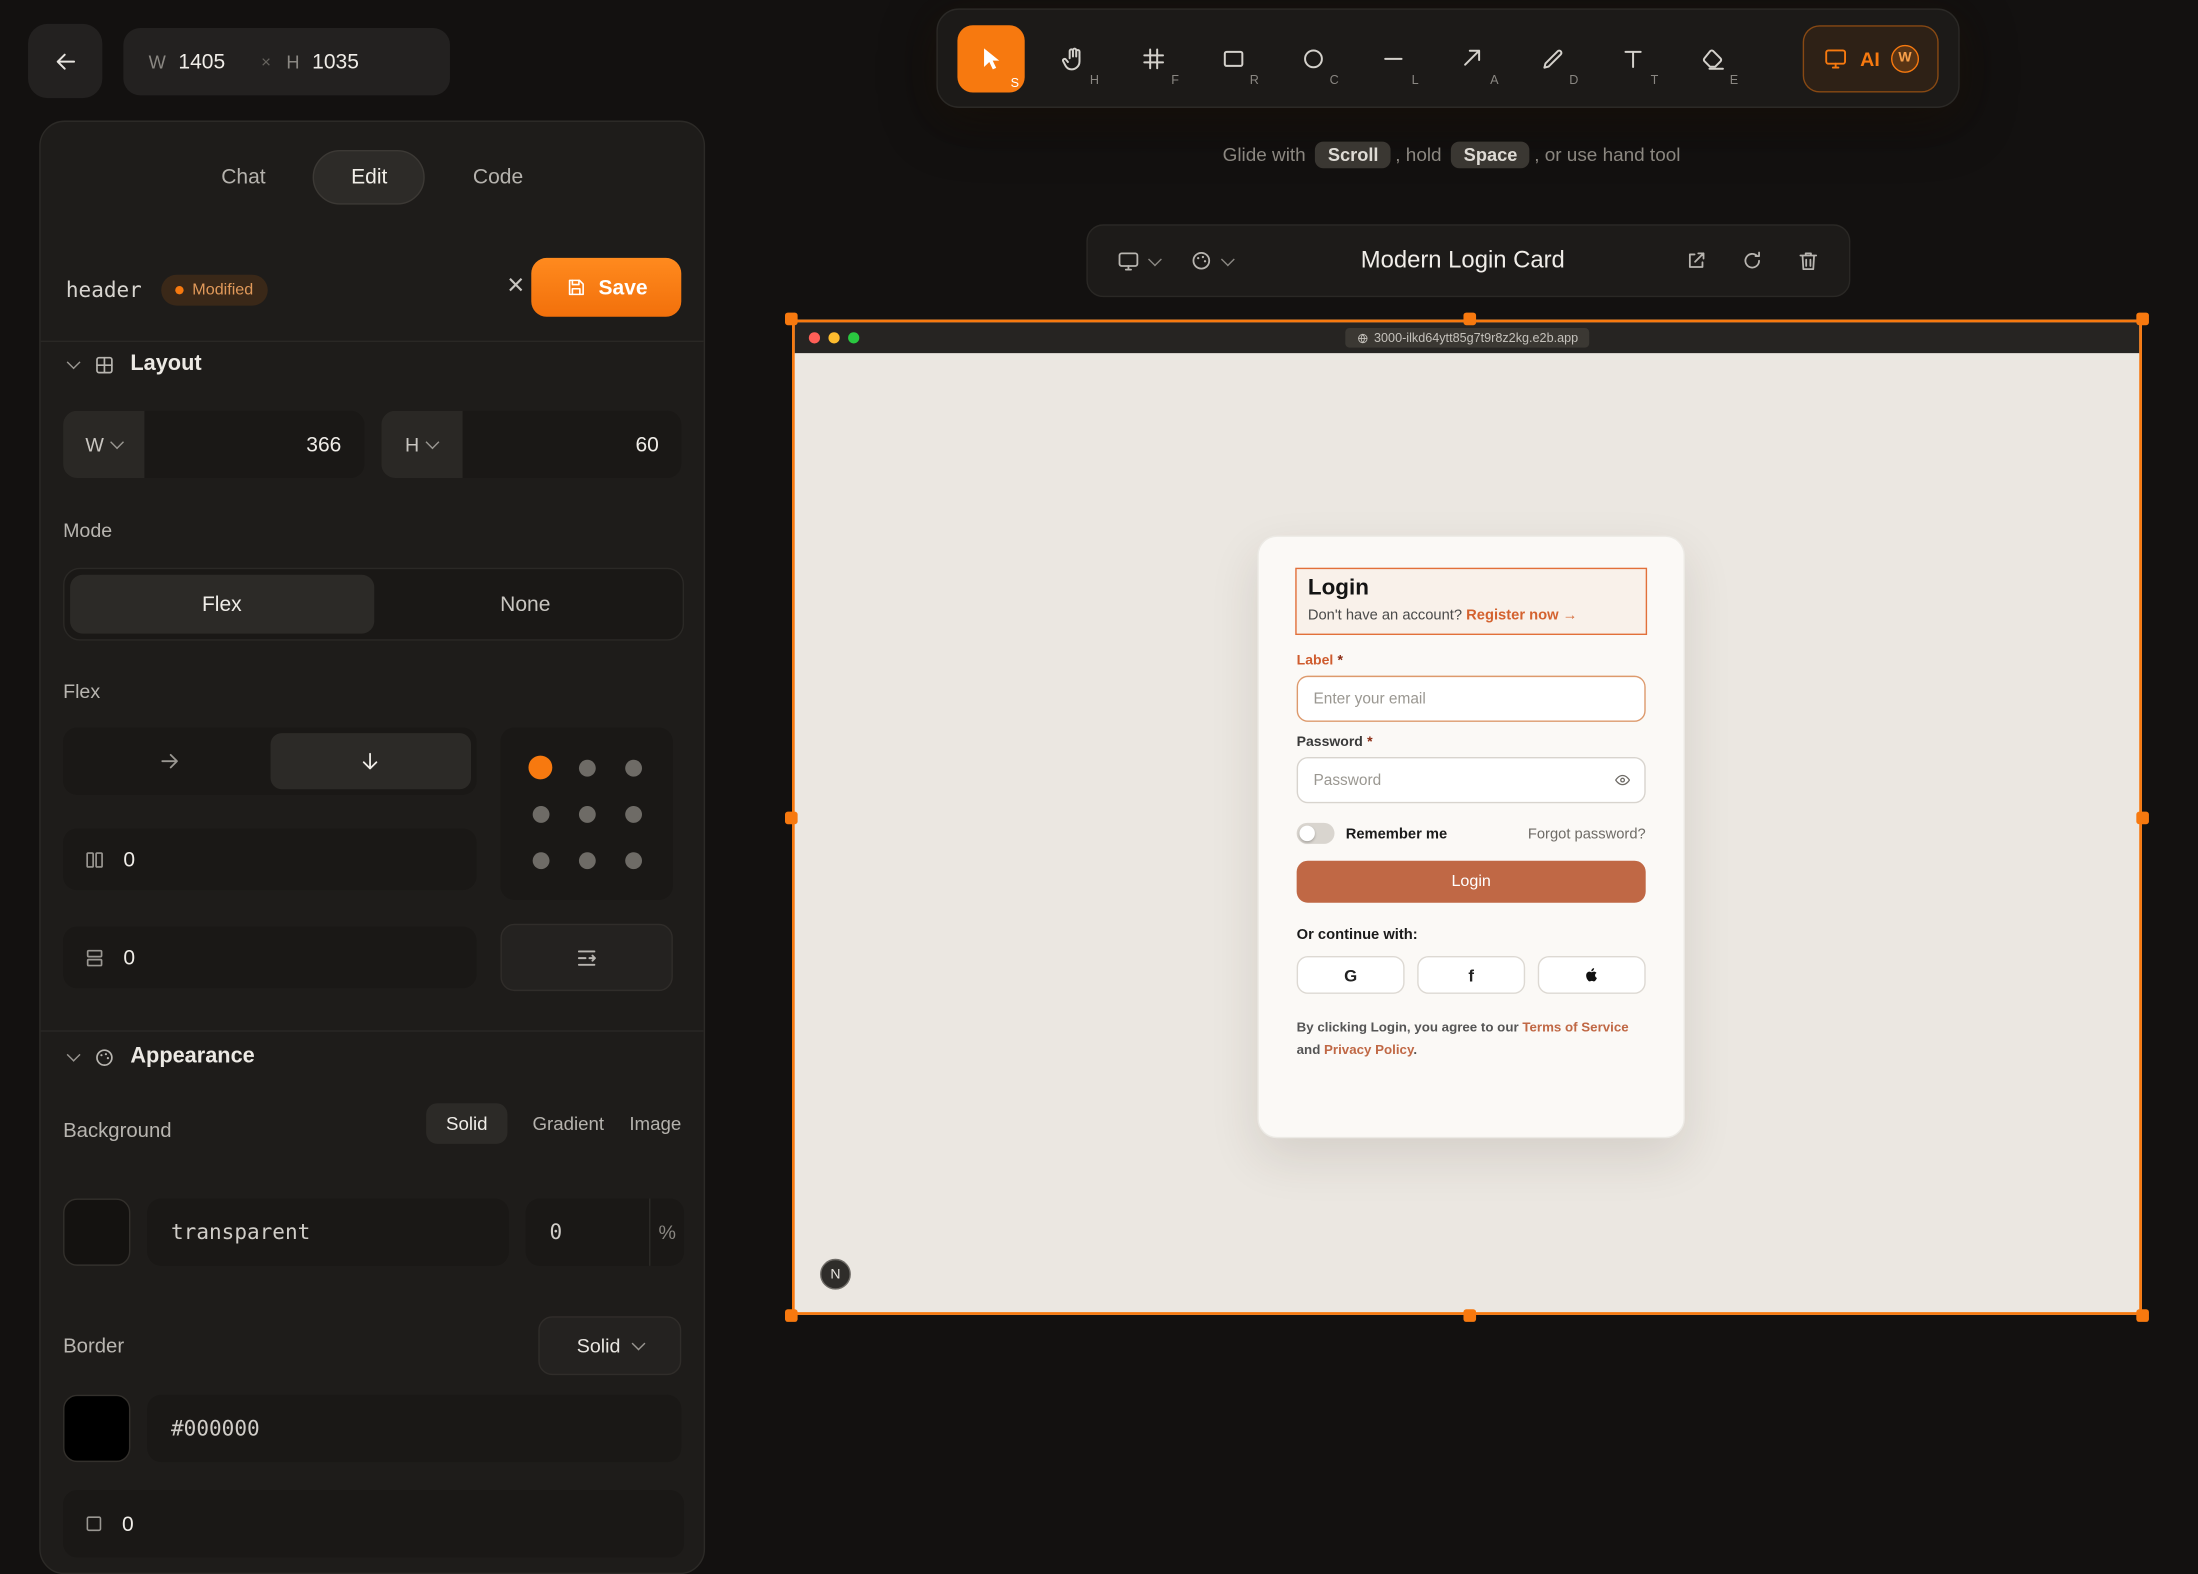 This screenshot has height=1574, width=2198. Describe the element at coordinates (1494, 79) in the screenshot. I see `tool-shortcut: A` at that location.